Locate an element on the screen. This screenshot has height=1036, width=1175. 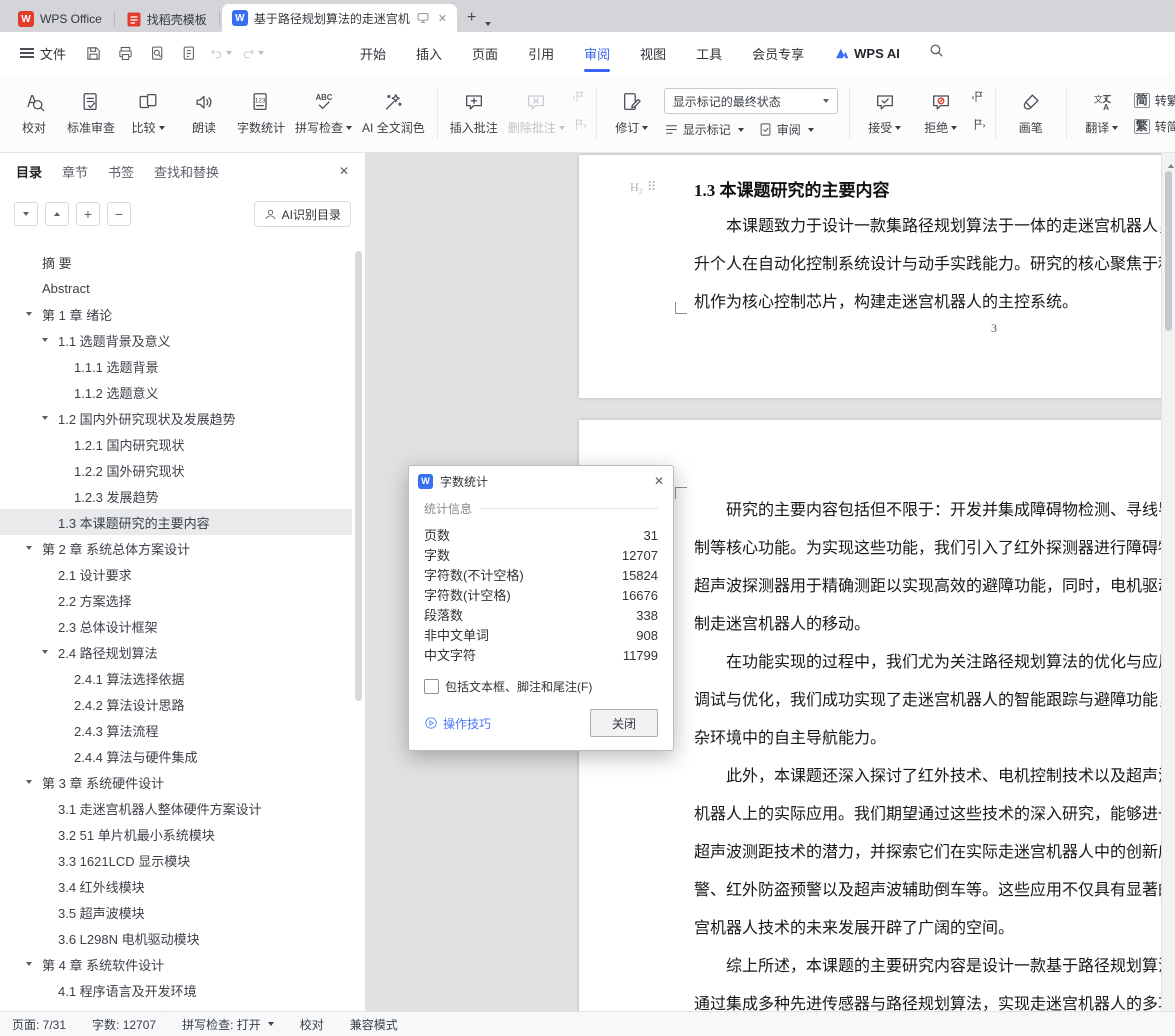
print-button is located at coordinates (125, 53).